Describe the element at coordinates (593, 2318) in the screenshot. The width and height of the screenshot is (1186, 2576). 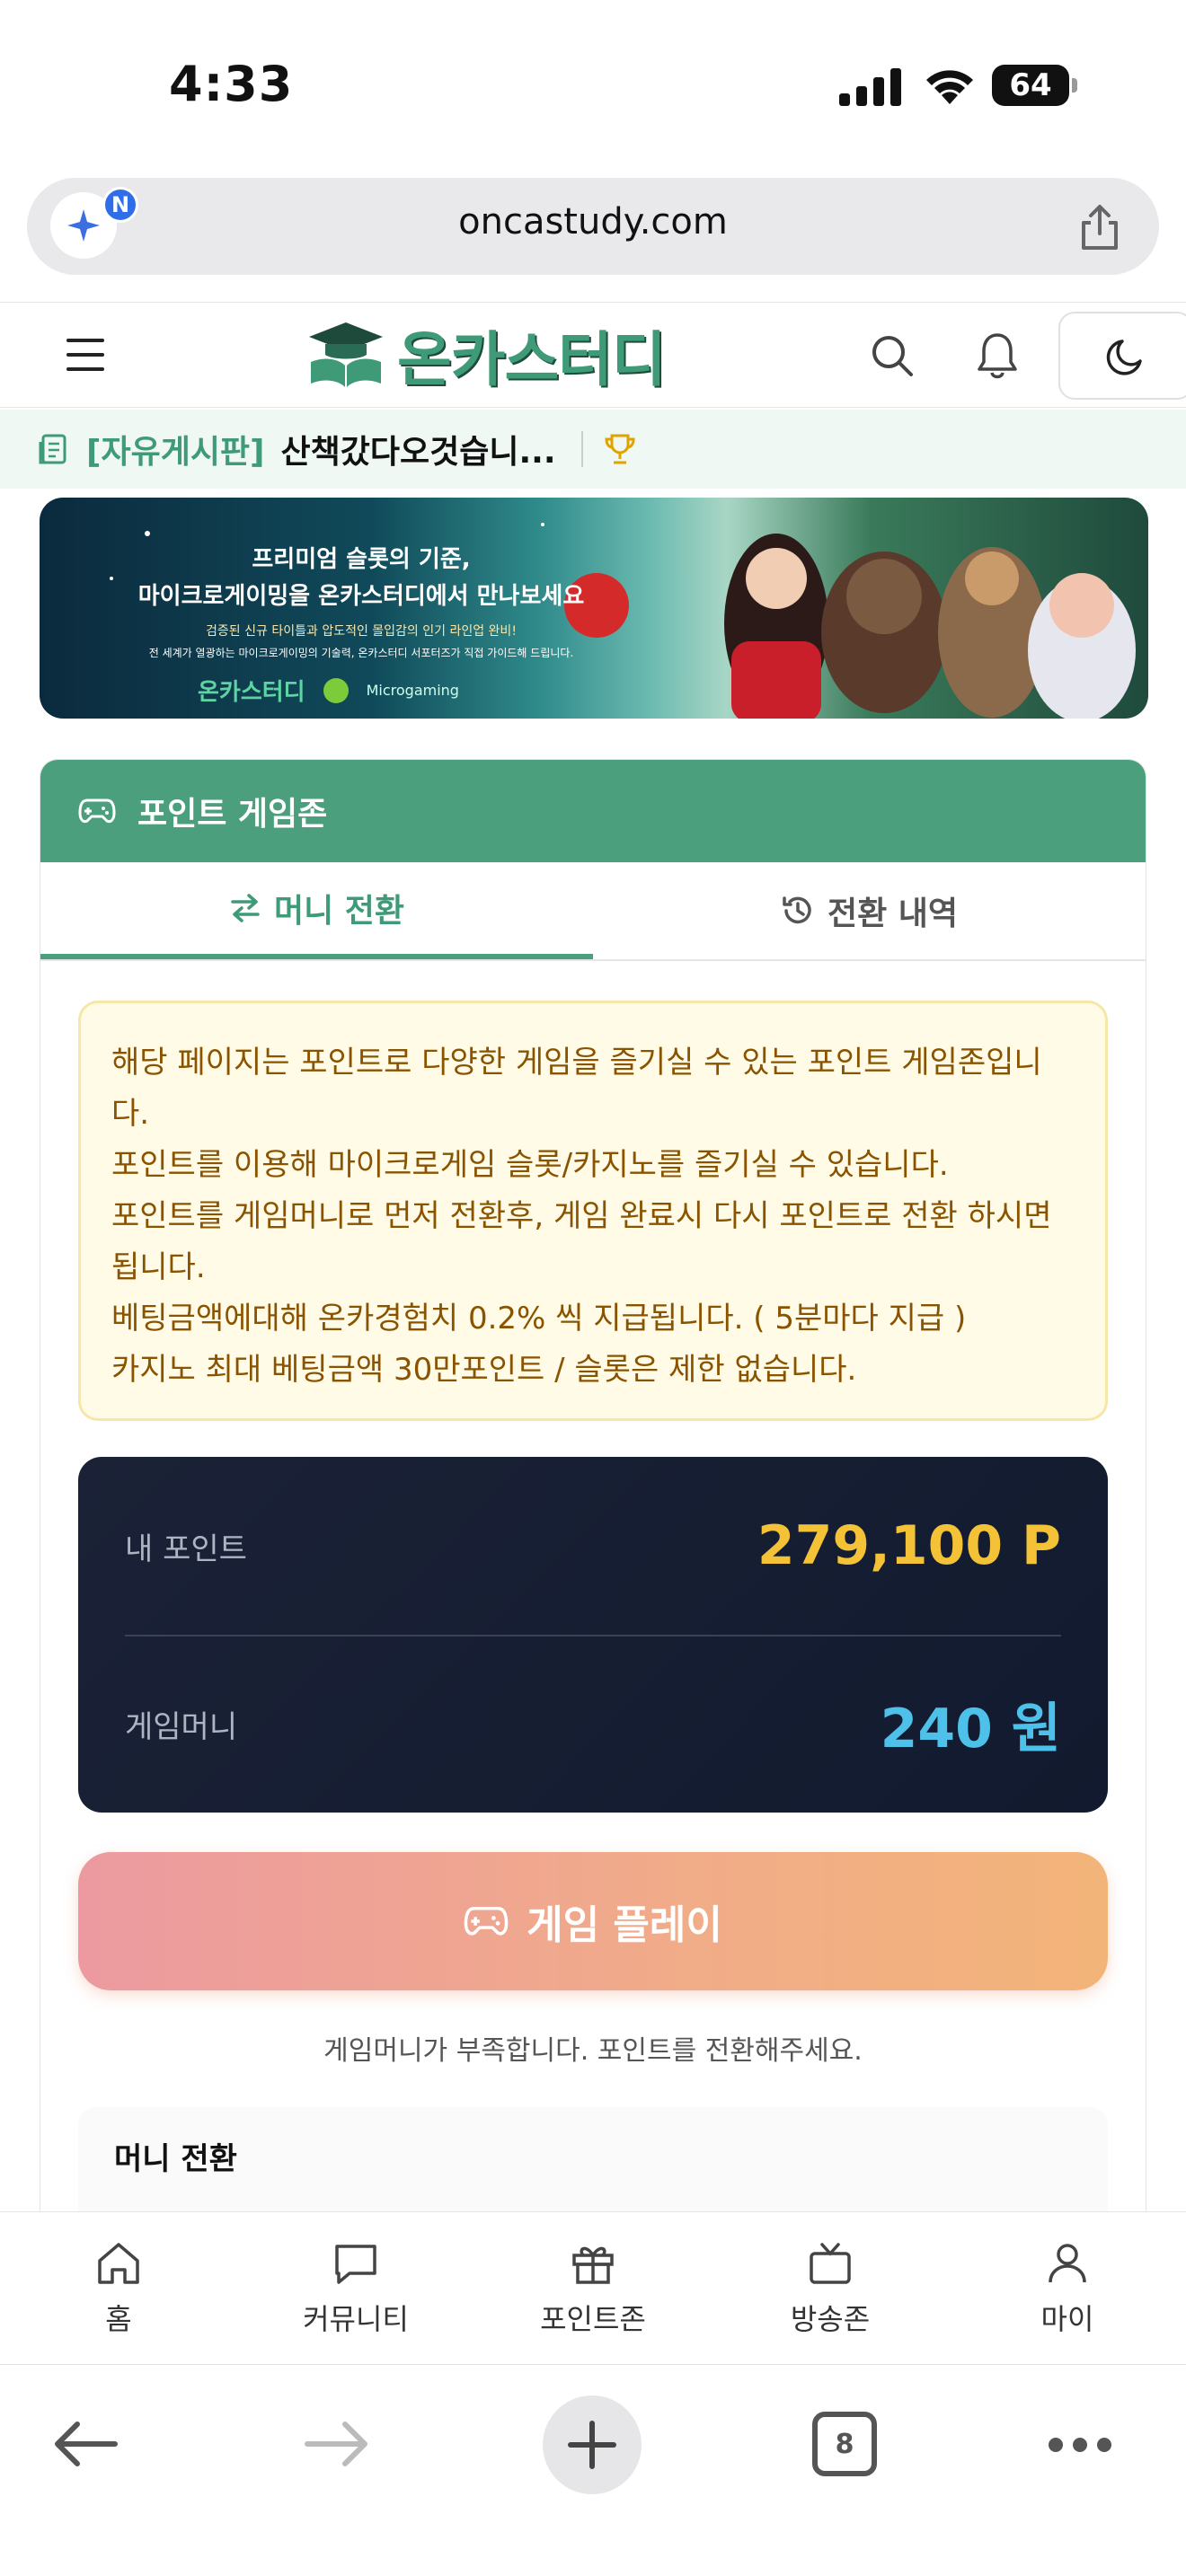
I see `nav-label: 포인트존` at that location.